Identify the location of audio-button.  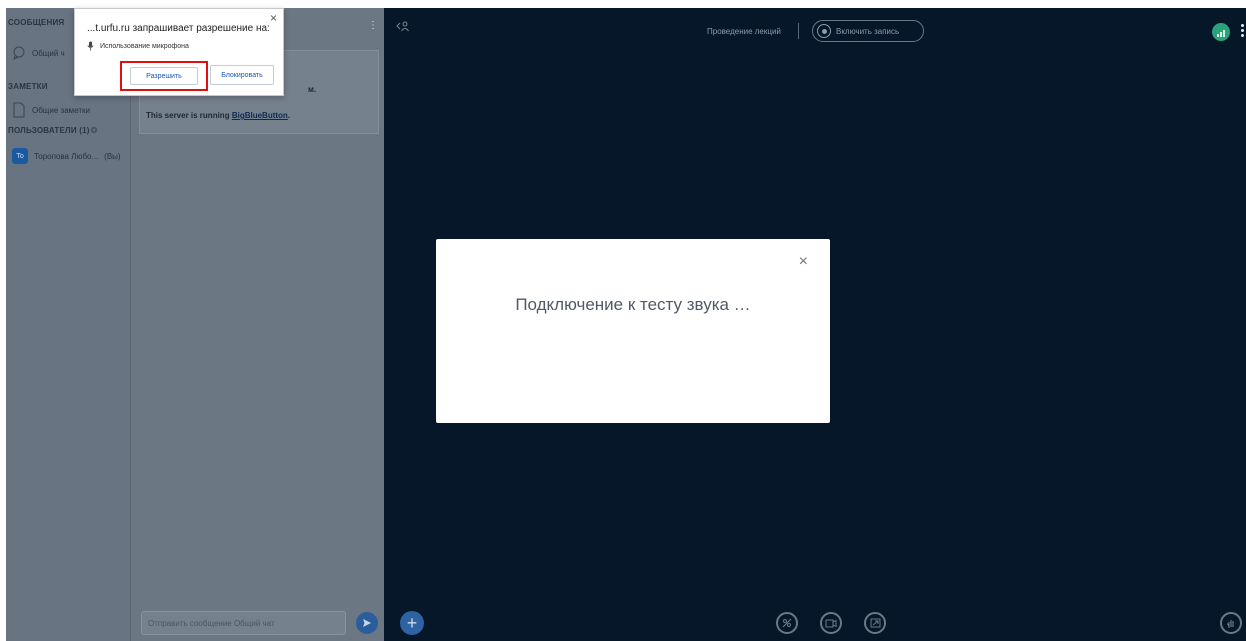
(787, 623).